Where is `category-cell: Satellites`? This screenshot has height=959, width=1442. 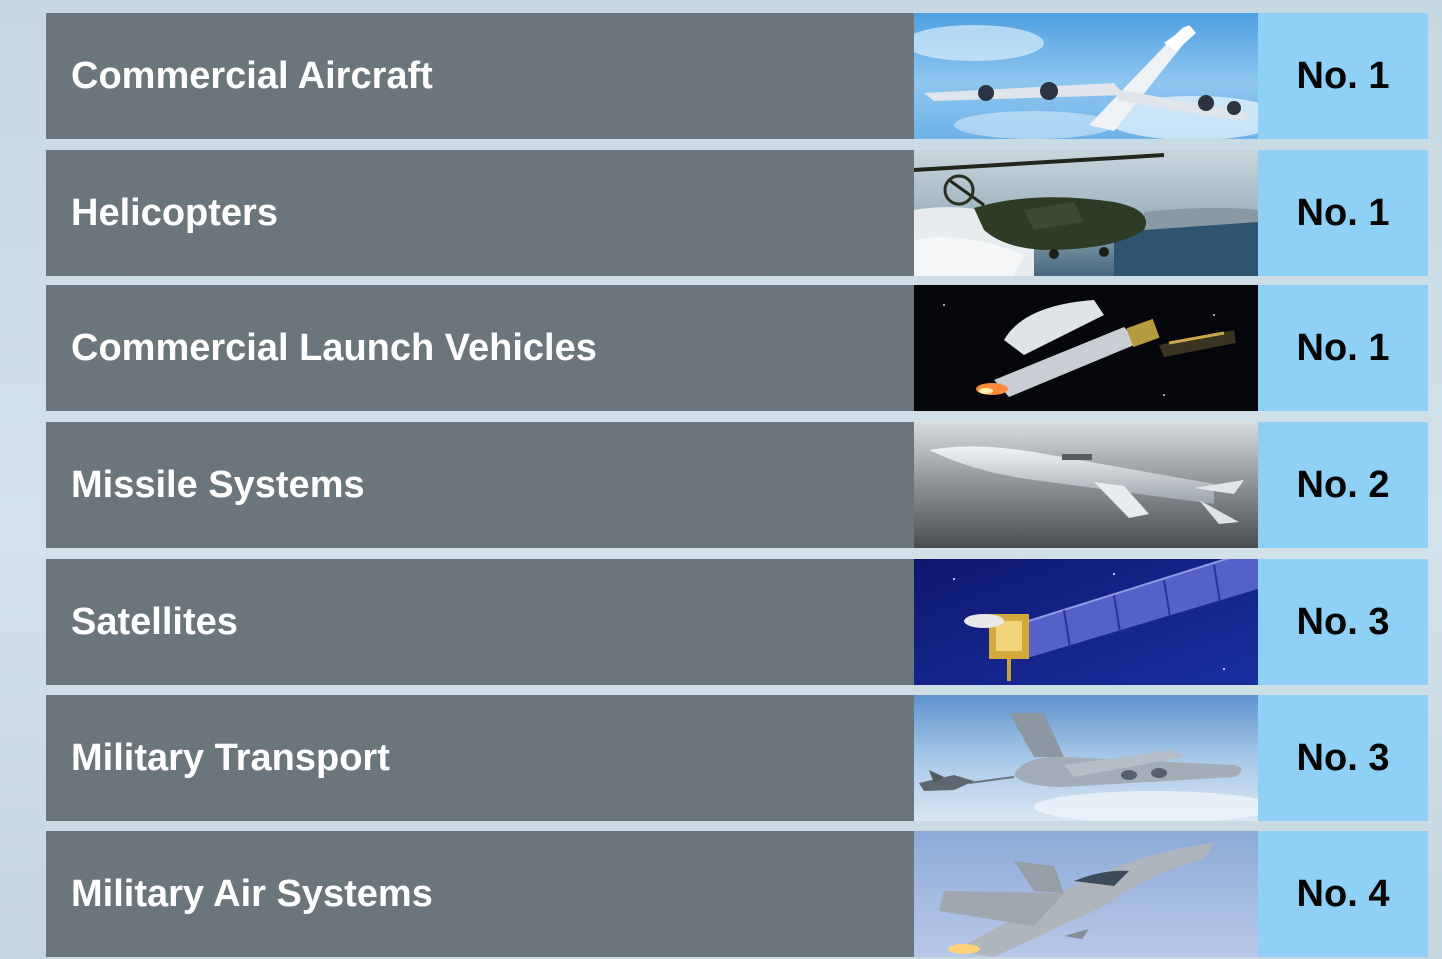 category-cell: Satellites is located at coordinates (480, 622).